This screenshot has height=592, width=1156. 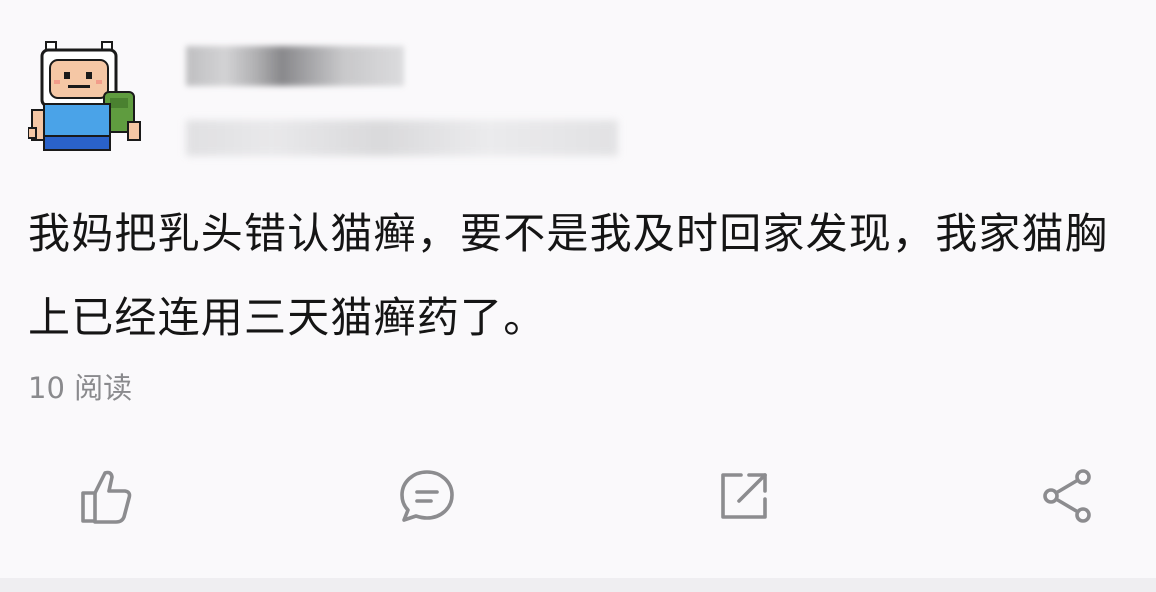 What do you see at coordinates (578, 585) in the screenshot?
I see `separator-bar` at bounding box center [578, 585].